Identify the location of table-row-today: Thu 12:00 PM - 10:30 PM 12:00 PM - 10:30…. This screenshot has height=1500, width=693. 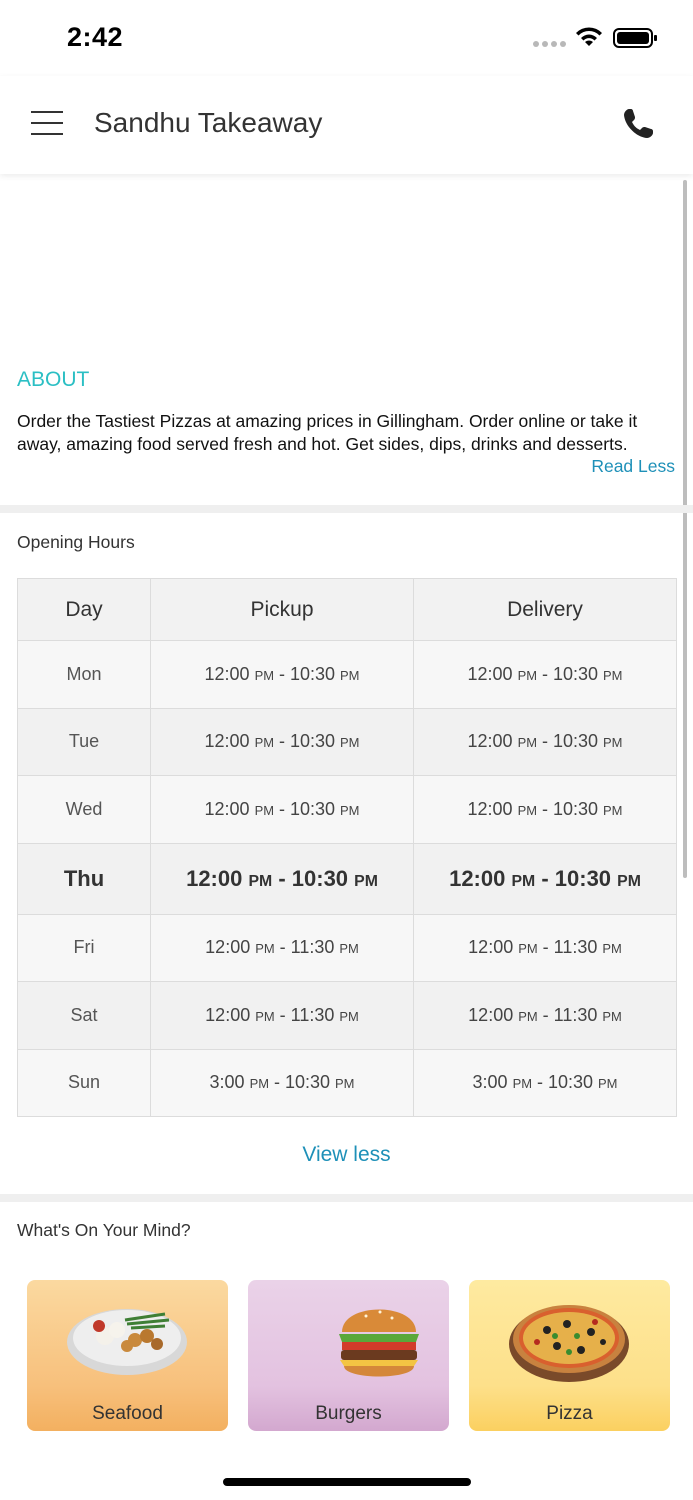
(347, 878).